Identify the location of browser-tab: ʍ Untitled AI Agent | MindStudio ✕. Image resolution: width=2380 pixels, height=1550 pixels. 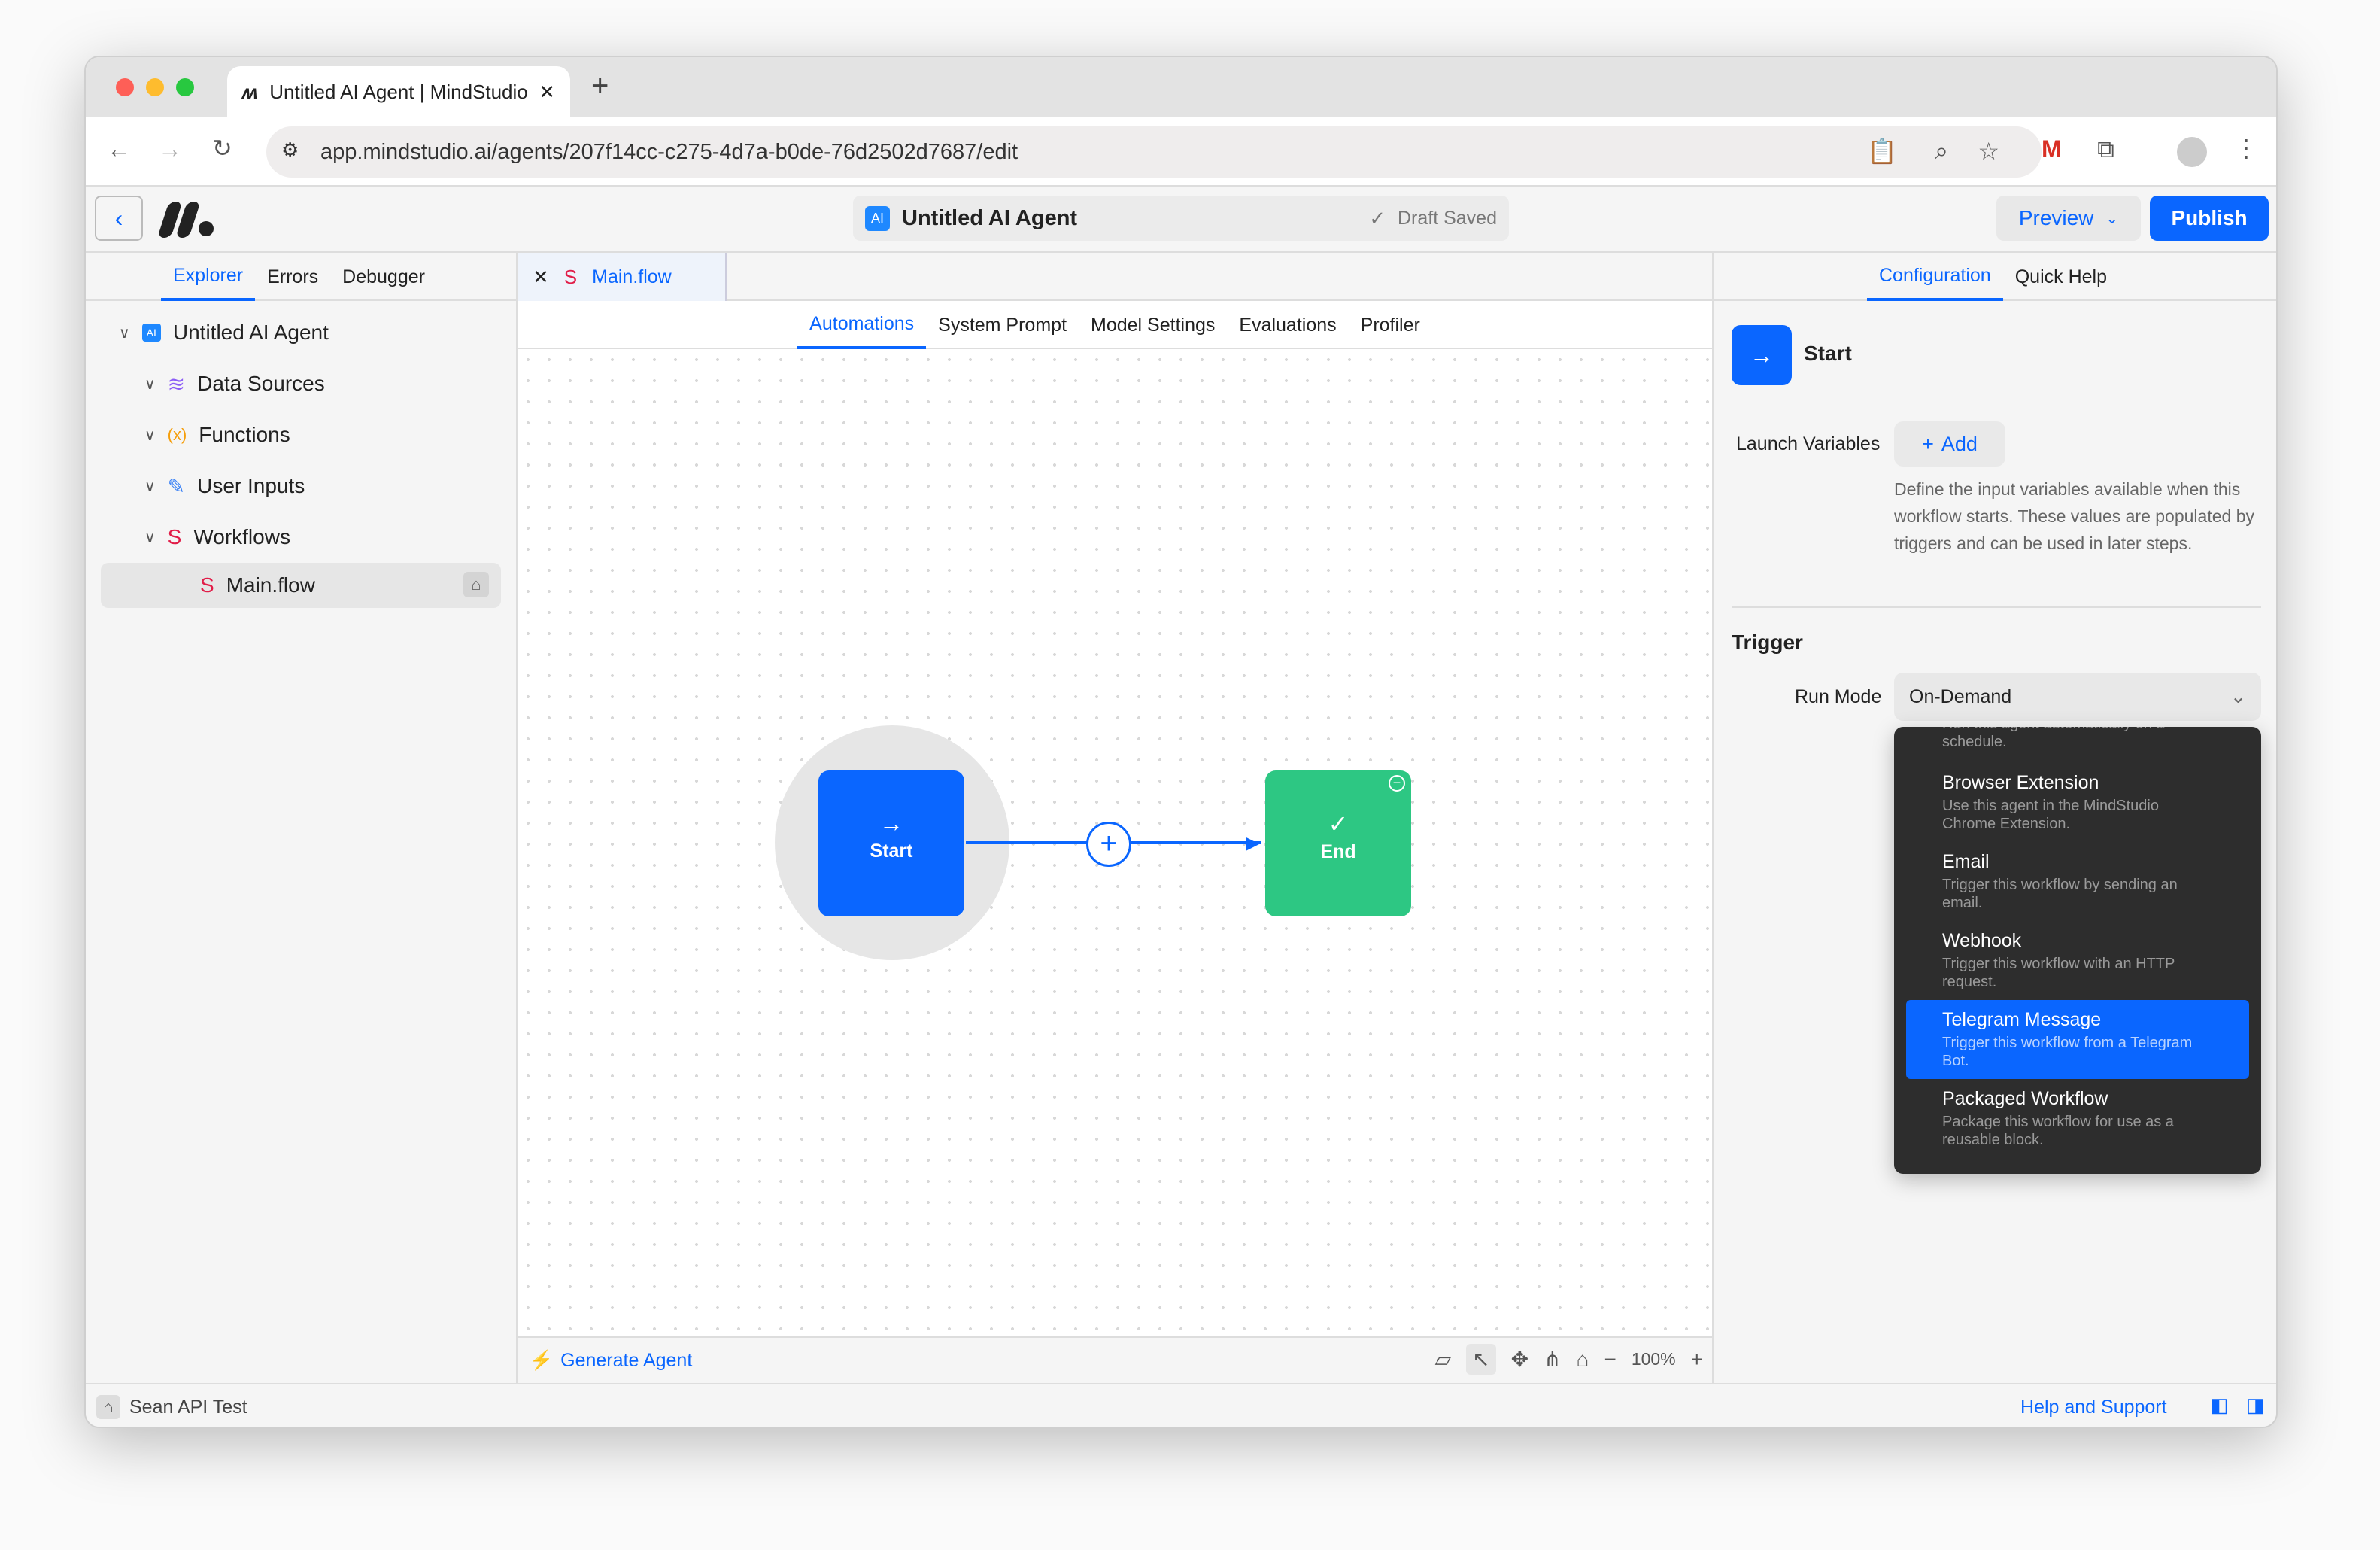
(398, 91).